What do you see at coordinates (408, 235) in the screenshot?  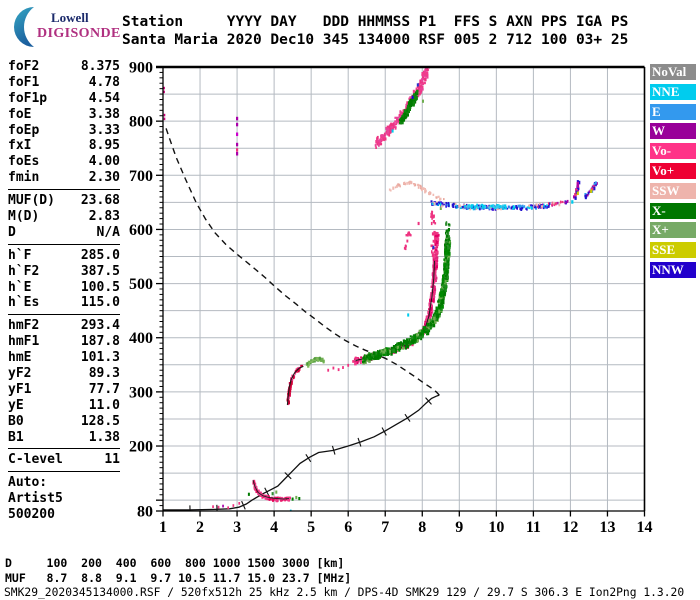 I see `spread-left-dots-dot` at bounding box center [408, 235].